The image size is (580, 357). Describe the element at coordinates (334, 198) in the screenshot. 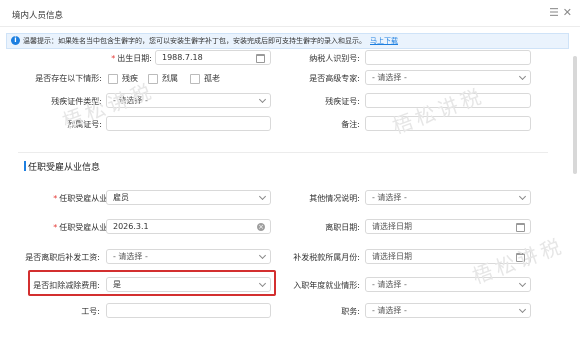

I see `other-info-label: 其他情况说明:` at that location.